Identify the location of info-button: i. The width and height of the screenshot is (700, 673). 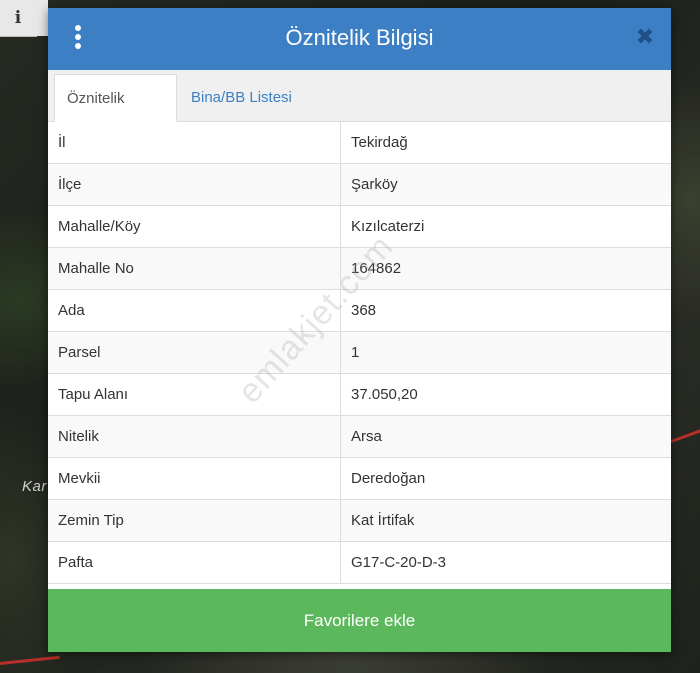
(18, 18).